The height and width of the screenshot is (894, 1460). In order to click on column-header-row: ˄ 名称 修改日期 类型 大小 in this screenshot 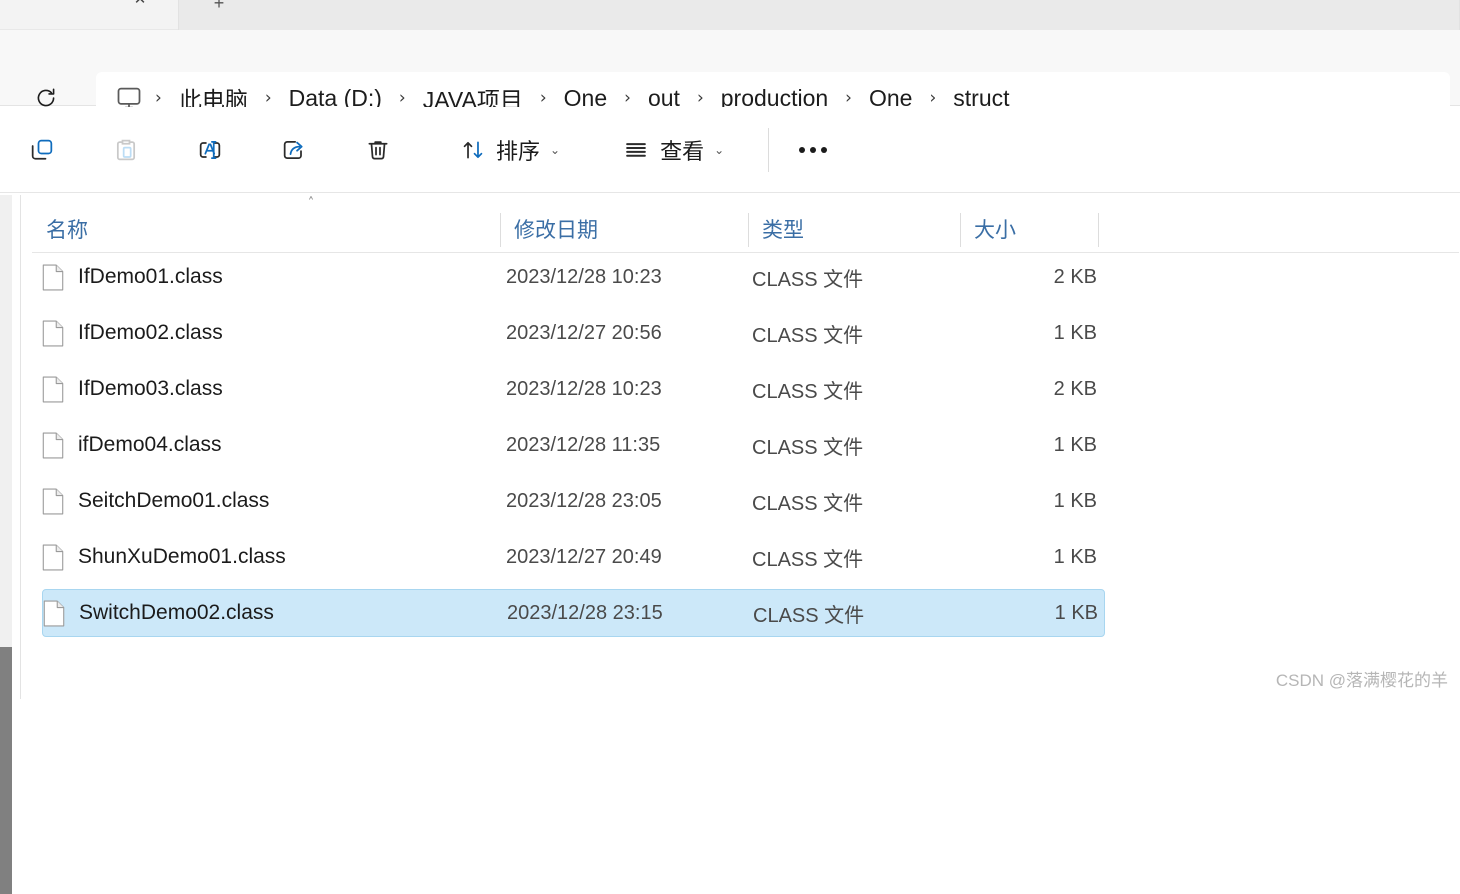, I will do `click(745, 229)`.